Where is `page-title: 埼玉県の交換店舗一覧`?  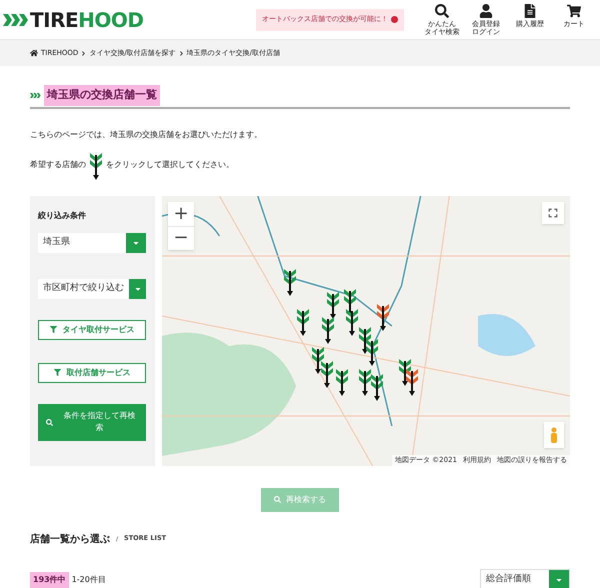 page-title: 埼玉県の交換店舗一覧 is located at coordinates (102, 95).